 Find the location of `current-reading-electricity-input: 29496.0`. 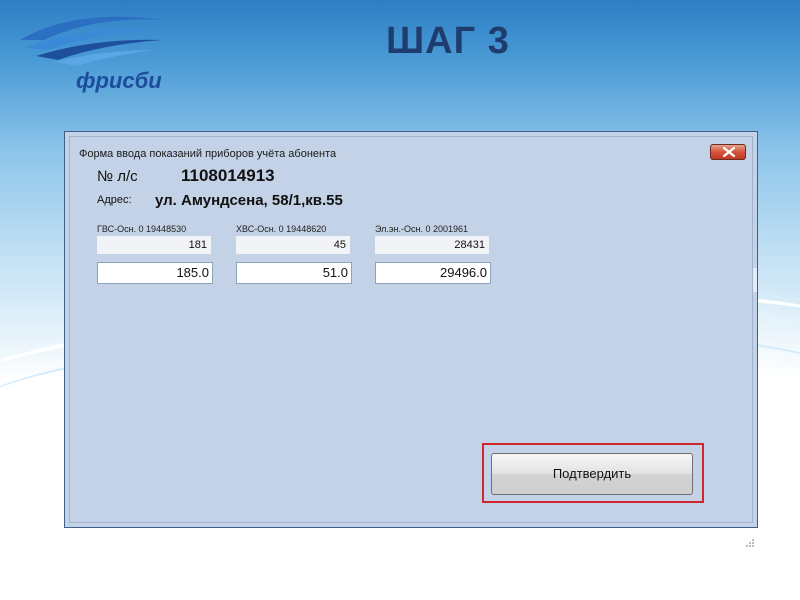

current-reading-electricity-input: 29496.0 is located at coordinates (433, 273).